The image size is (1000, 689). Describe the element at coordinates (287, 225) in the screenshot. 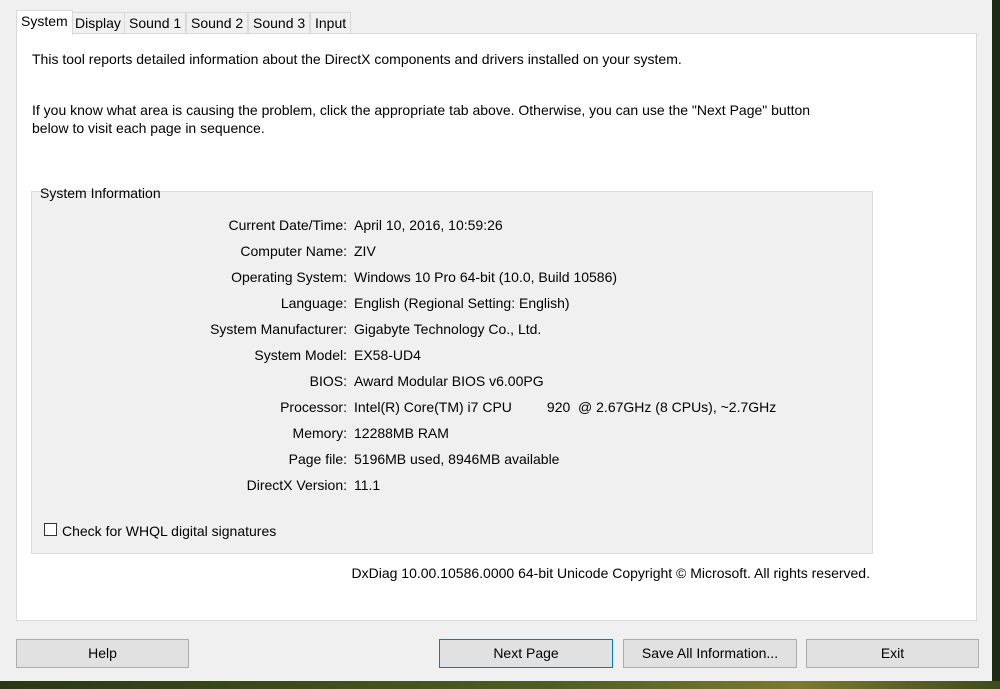

I see `info-label: Current Date/Time:` at that location.